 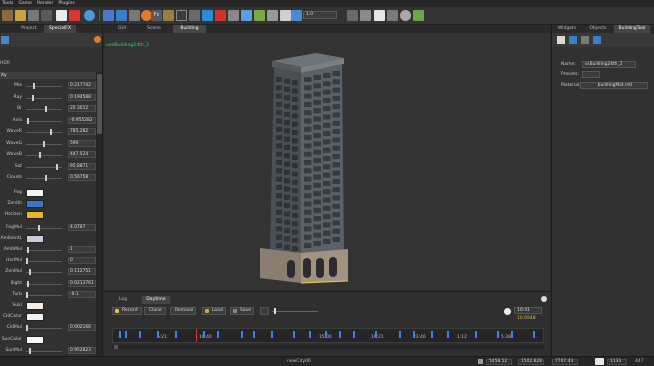 I want to click on scale-icon, so click(x=134, y=15).